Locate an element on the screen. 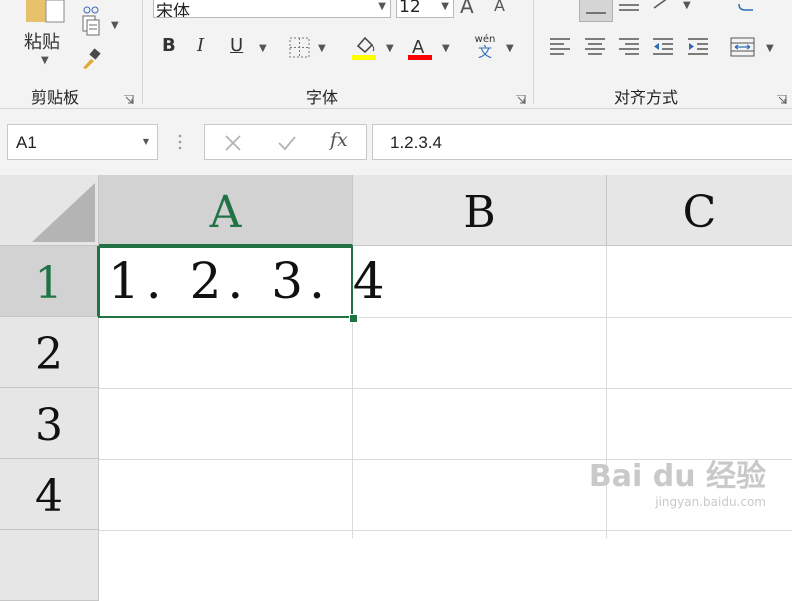 The image size is (792, 601). phonetic-guide-button: wén 文 is located at coordinates (485, 49).